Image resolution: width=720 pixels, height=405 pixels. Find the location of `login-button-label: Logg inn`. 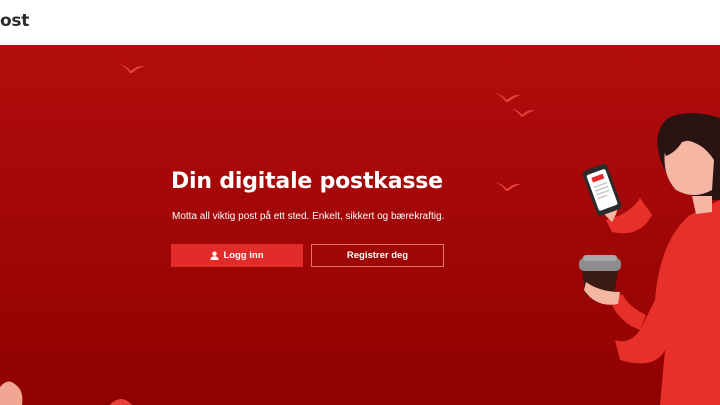

login-button-label: Logg inn is located at coordinates (243, 255).